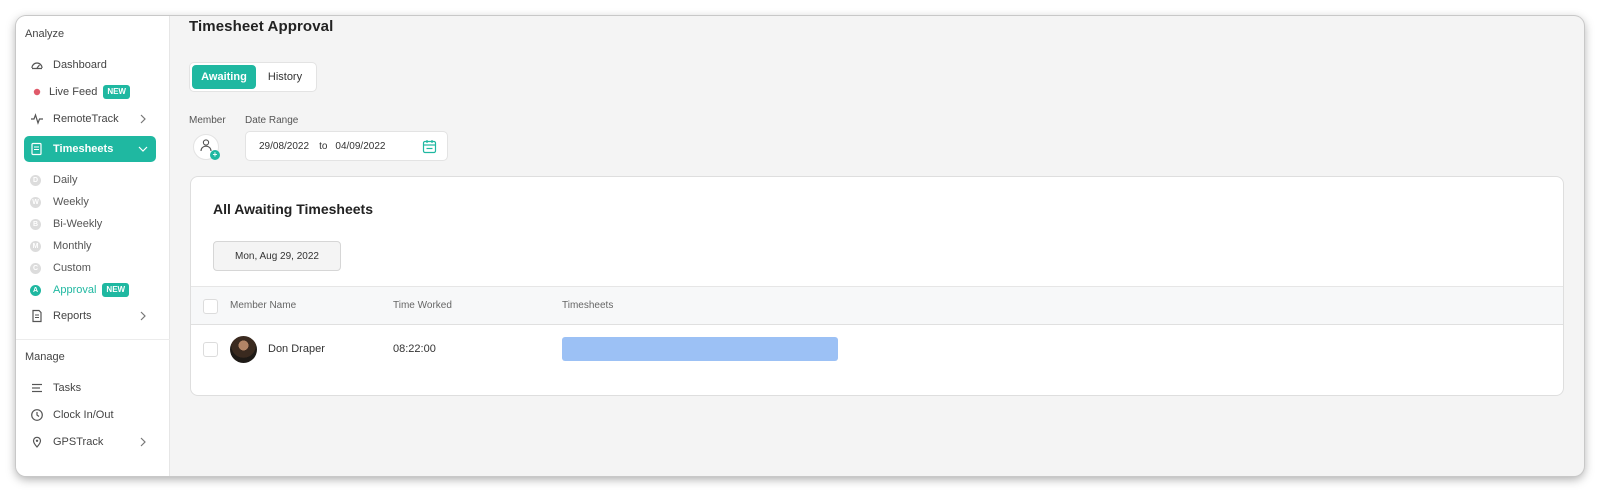 The image size is (1600, 492). What do you see at coordinates (296, 349) in the screenshot?
I see `member-name: Don Draper` at bounding box center [296, 349].